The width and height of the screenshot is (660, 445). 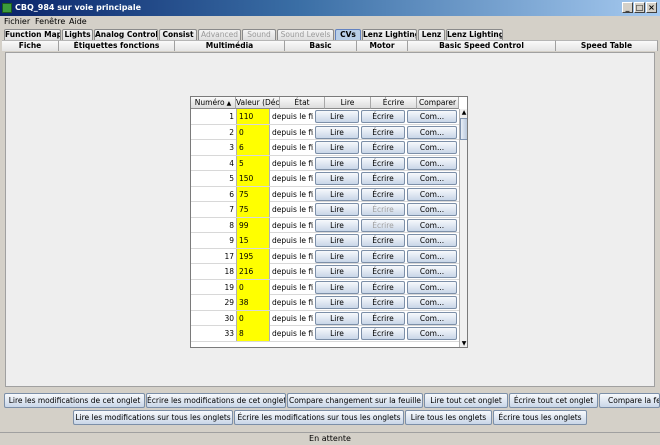 What do you see at coordinates (651, 7) in the screenshot?
I see `close-button: ×` at bounding box center [651, 7].